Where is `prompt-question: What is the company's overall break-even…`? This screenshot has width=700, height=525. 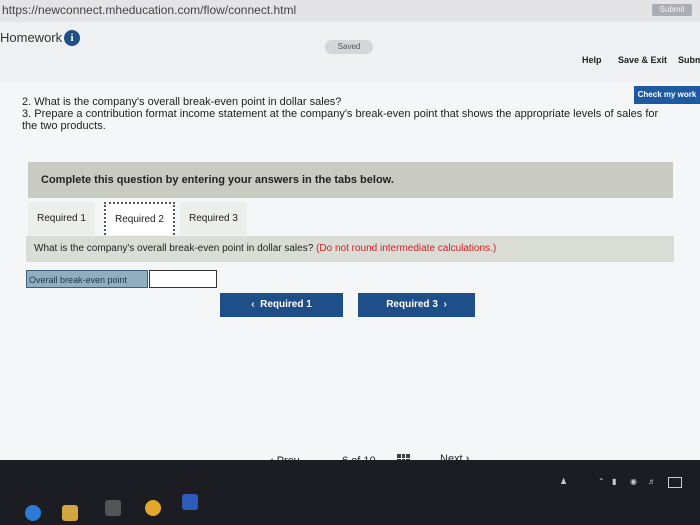 prompt-question: What is the company's overall break-even… is located at coordinates (174, 248).